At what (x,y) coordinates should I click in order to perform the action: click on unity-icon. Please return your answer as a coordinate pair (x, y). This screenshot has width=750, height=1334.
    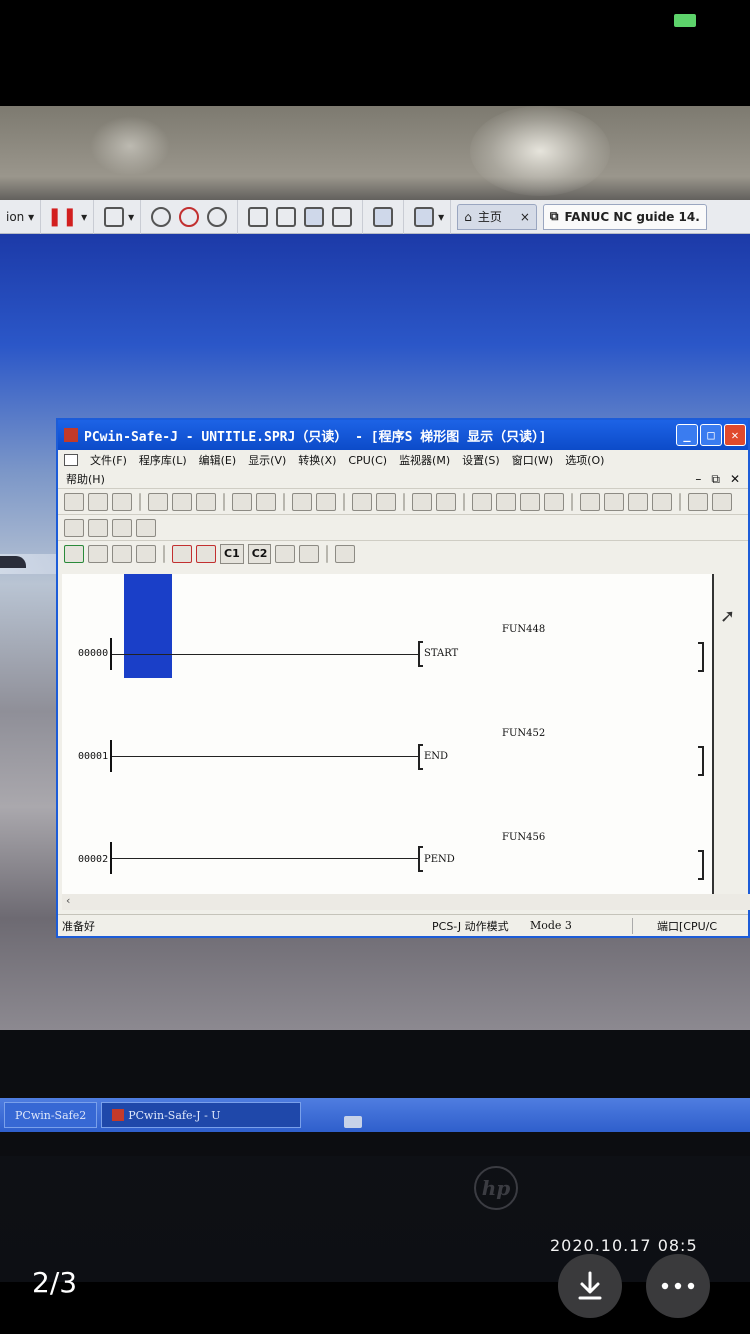
    Looking at the image, I should click on (342, 216).